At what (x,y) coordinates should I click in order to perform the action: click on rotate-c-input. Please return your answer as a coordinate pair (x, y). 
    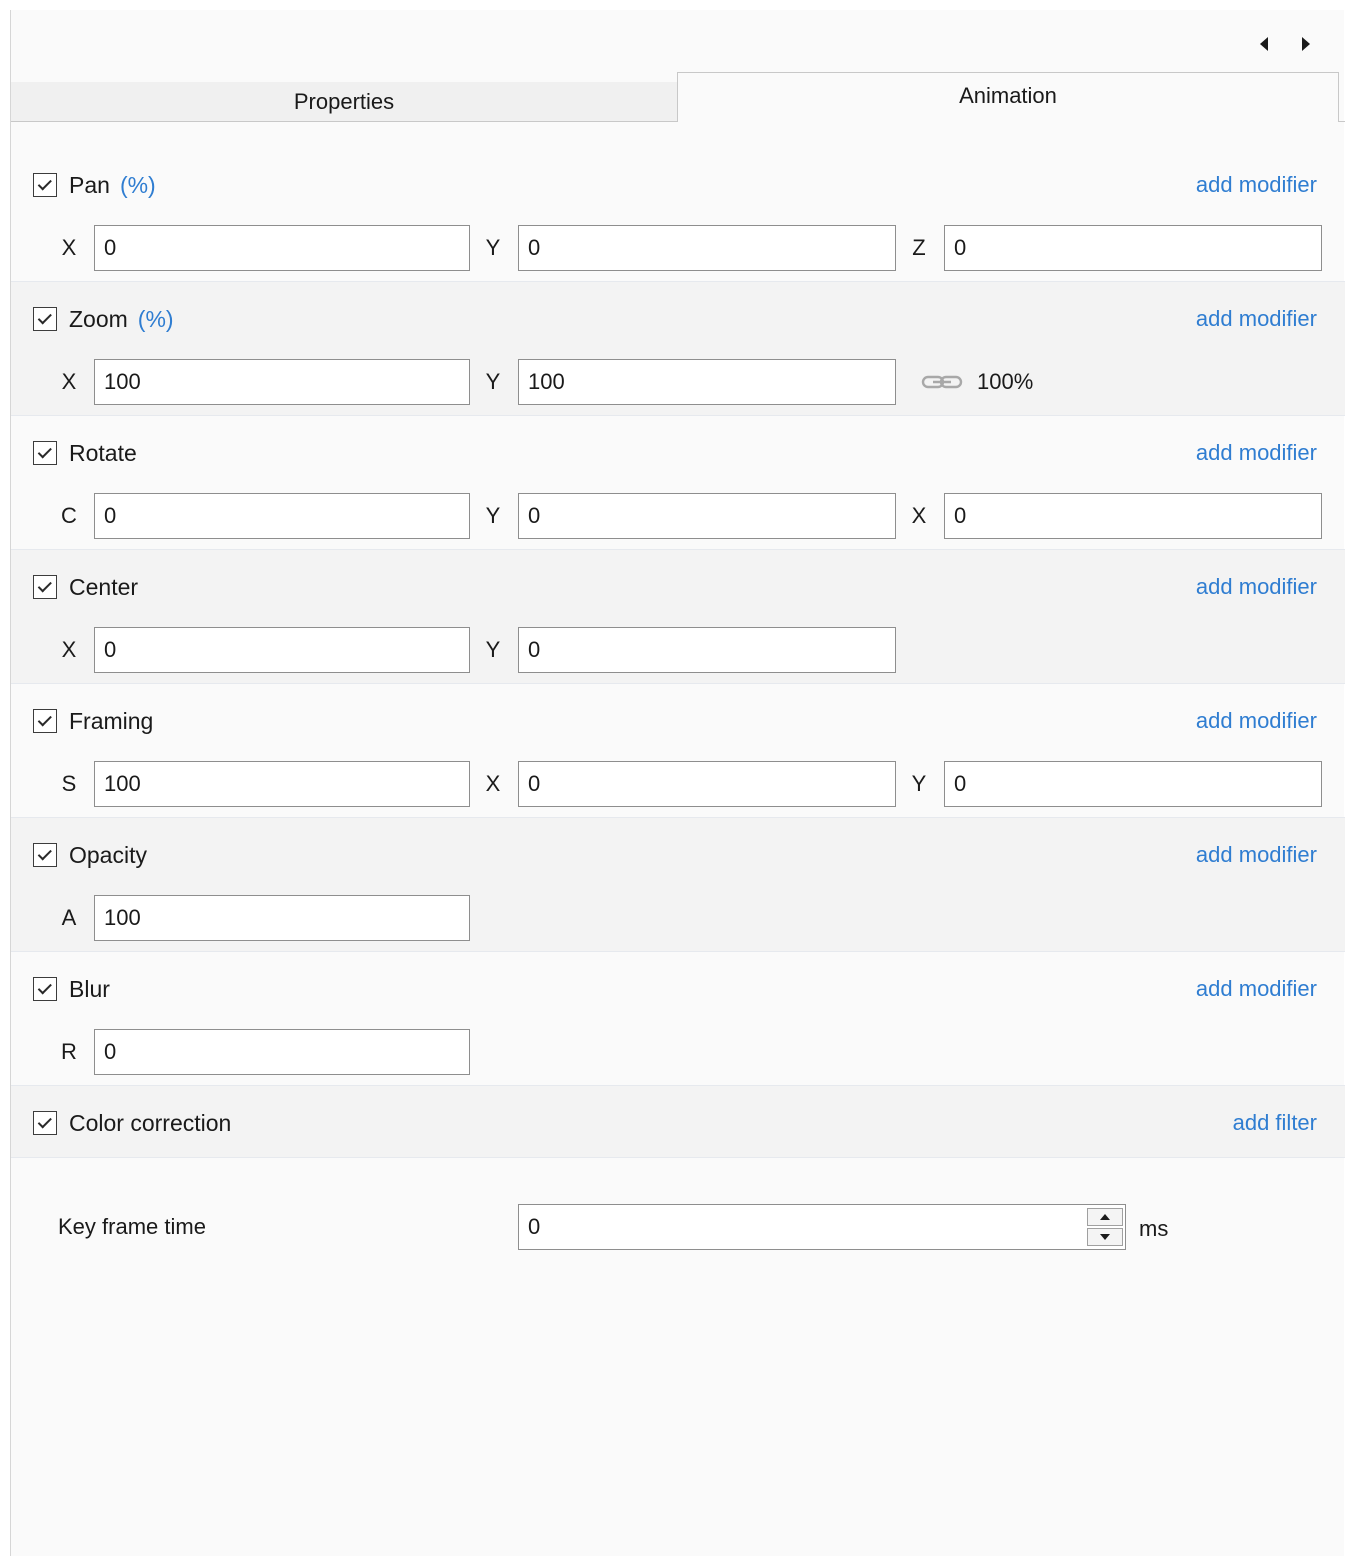
    Looking at the image, I should click on (282, 516).